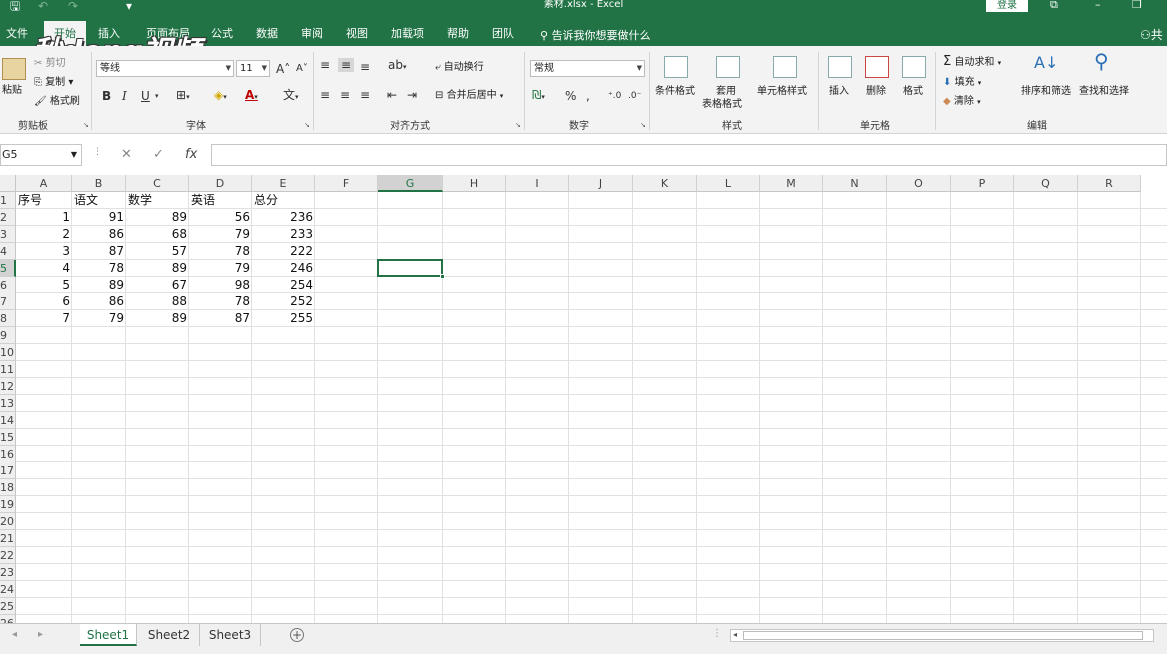 The image size is (1167, 654). I want to click on row-header-13: 13, so click(8, 403).